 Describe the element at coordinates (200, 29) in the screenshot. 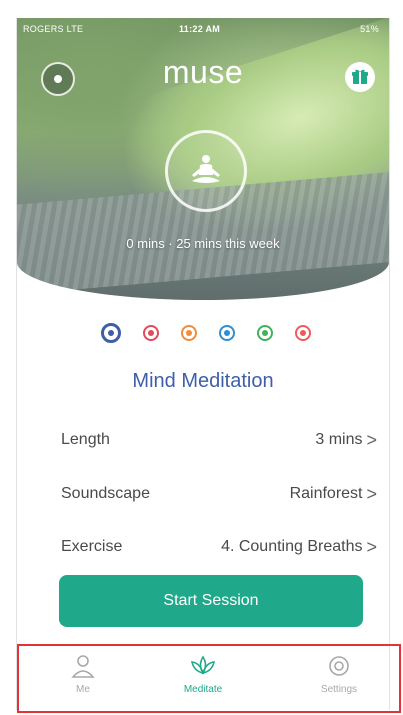

I see `clock-text: 11:22 AM` at that location.